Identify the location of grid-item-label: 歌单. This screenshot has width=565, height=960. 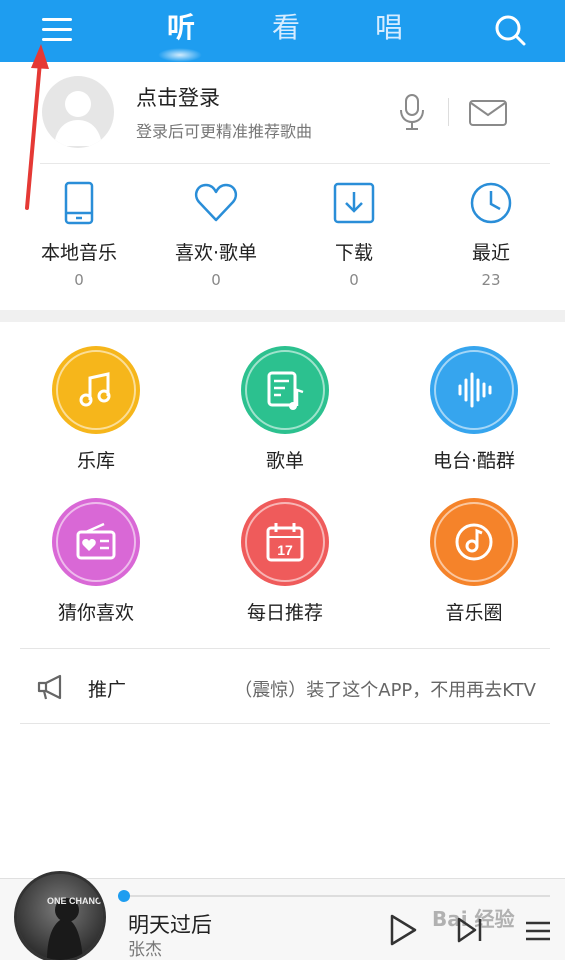
(284, 461).